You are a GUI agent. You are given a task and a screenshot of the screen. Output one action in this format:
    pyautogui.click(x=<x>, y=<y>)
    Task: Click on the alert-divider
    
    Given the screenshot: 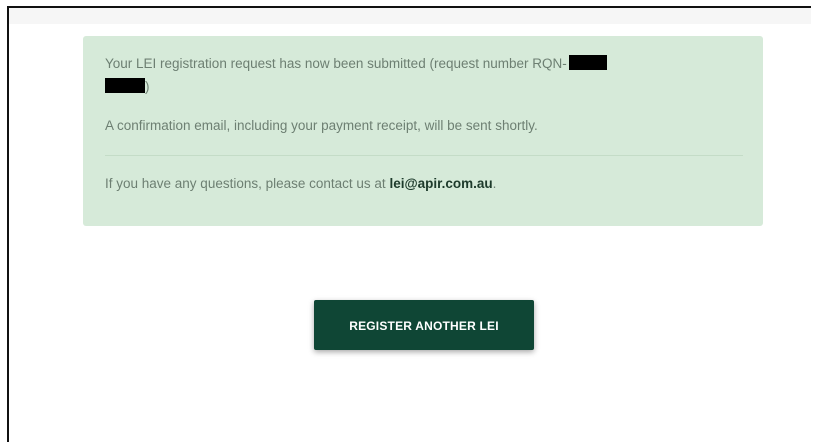 What is the action you would take?
    pyautogui.click(x=424, y=155)
    